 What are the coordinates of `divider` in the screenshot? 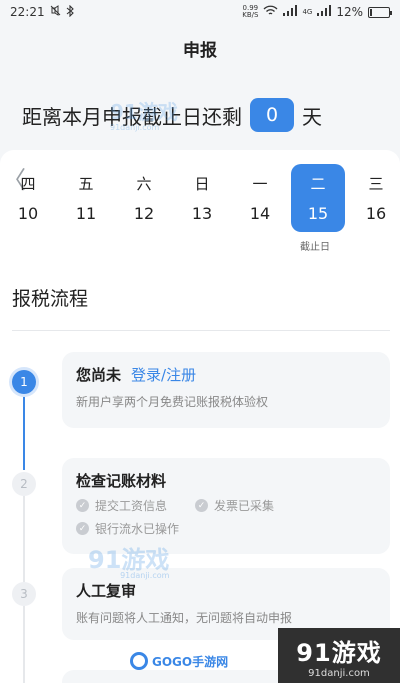 It's located at (201, 330).